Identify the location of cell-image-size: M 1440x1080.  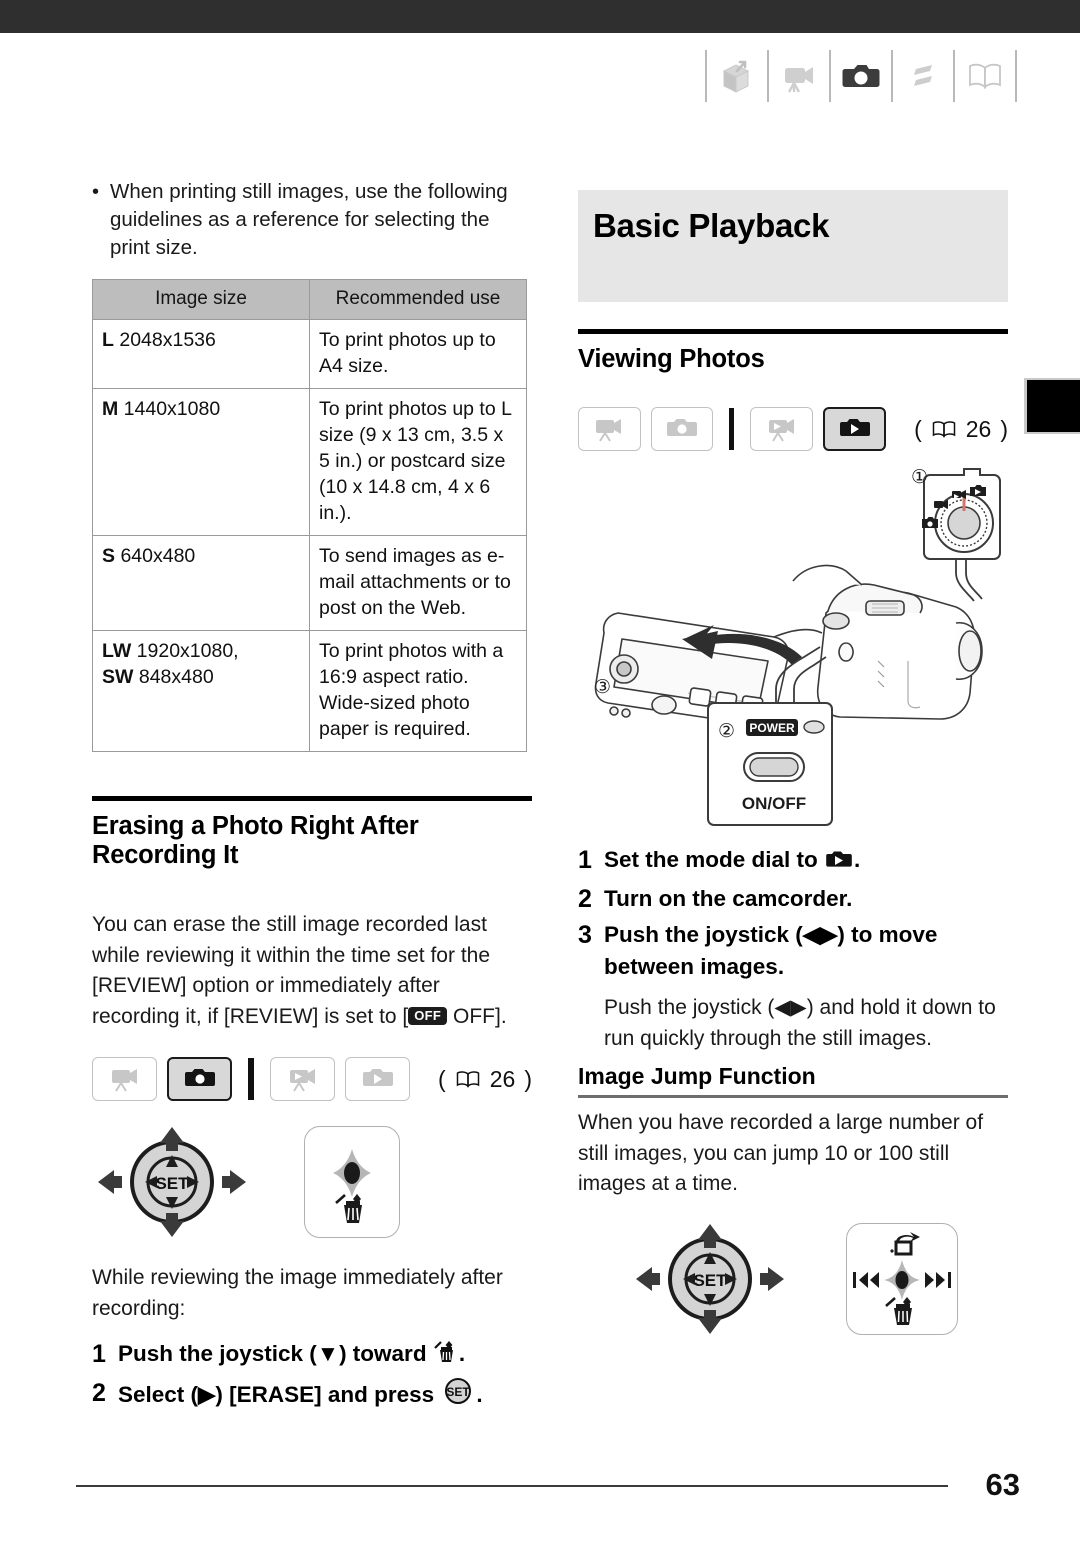
(201, 462).